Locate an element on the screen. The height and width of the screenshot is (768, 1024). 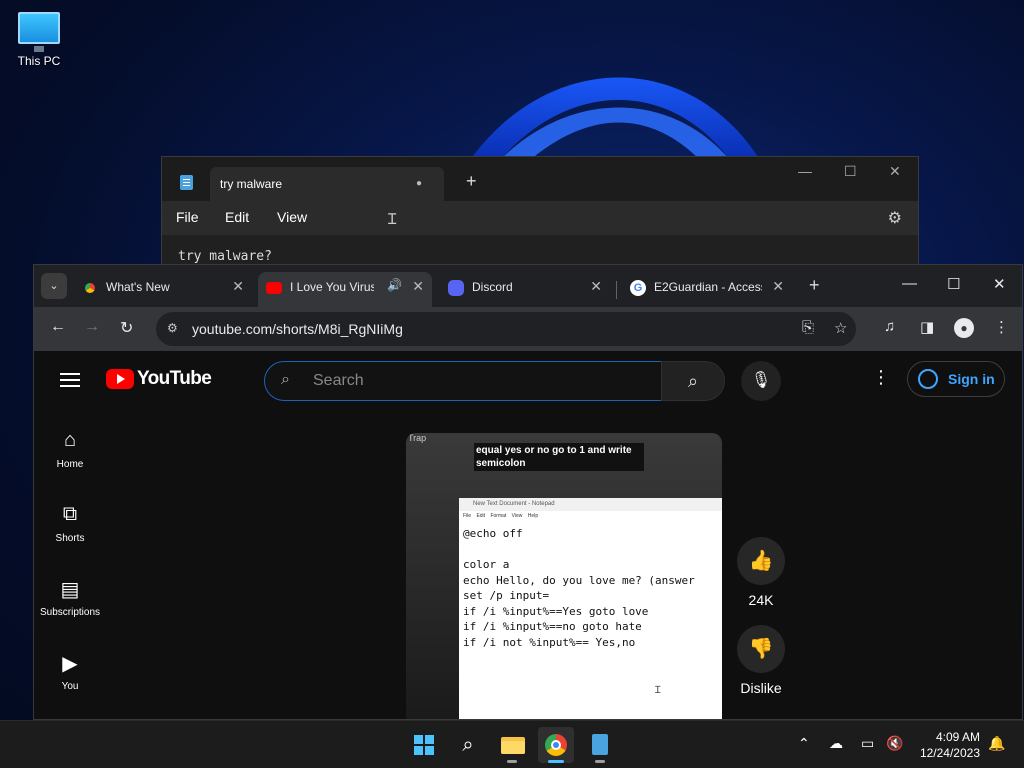
tab-search-button: ⌄ is located at coordinates (54, 286).